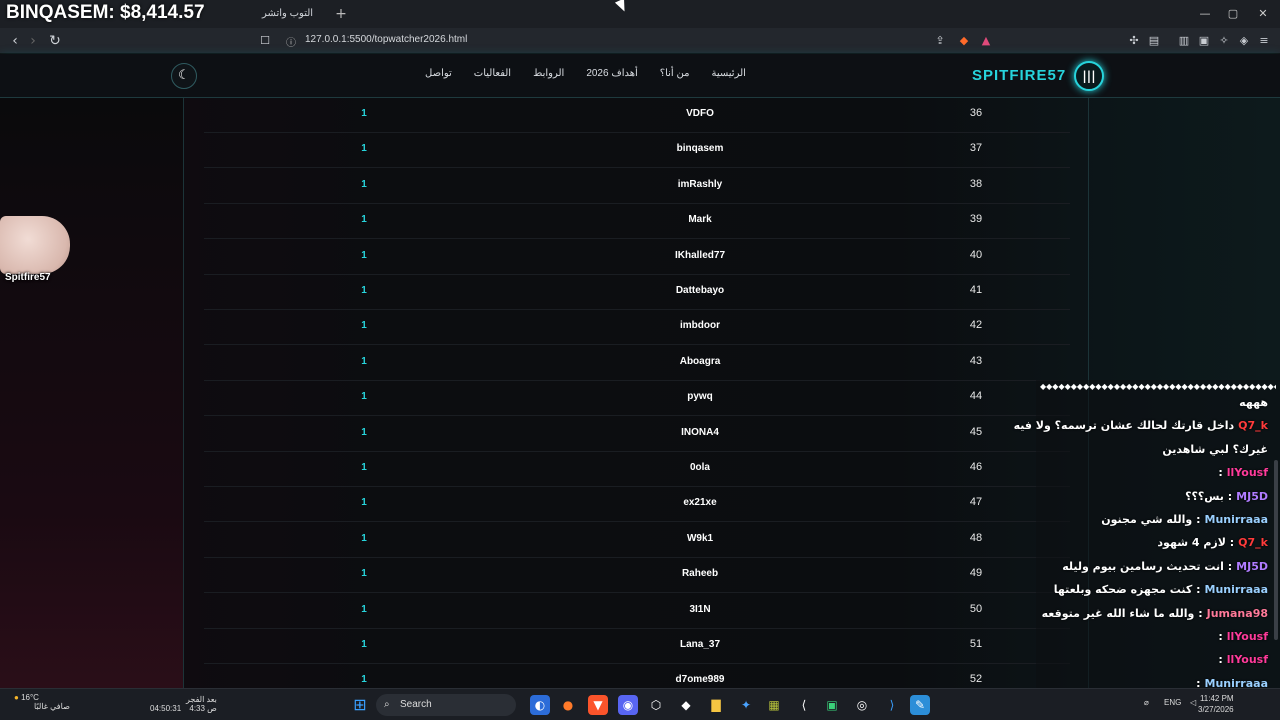 This screenshot has height=720, width=1280. What do you see at coordinates (637, 292) in the screenshot?
I see `table-row: 1 Dattebayo 41` at bounding box center [637, 292].